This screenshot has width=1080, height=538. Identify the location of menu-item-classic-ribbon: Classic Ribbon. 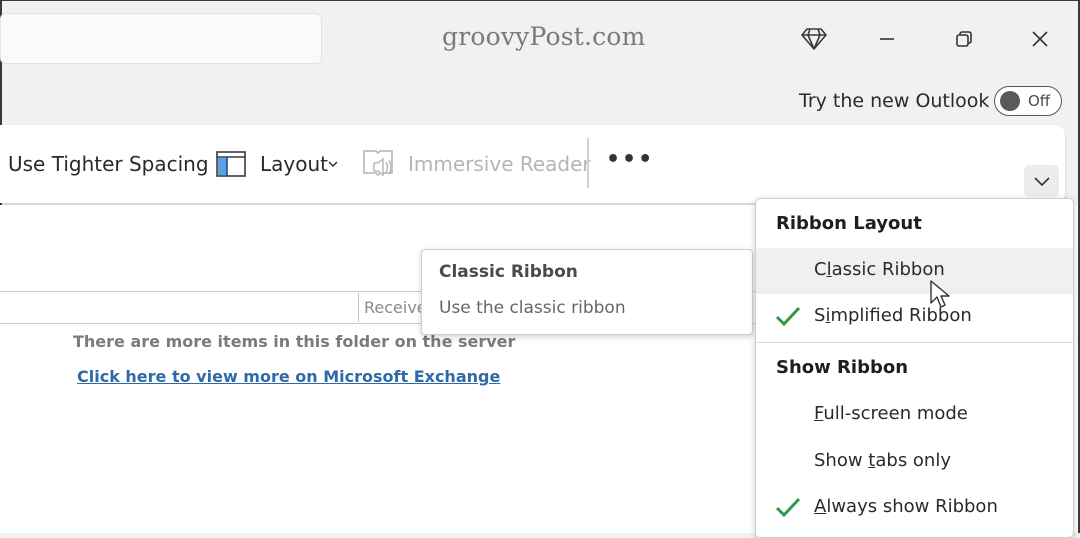
(914, 271).